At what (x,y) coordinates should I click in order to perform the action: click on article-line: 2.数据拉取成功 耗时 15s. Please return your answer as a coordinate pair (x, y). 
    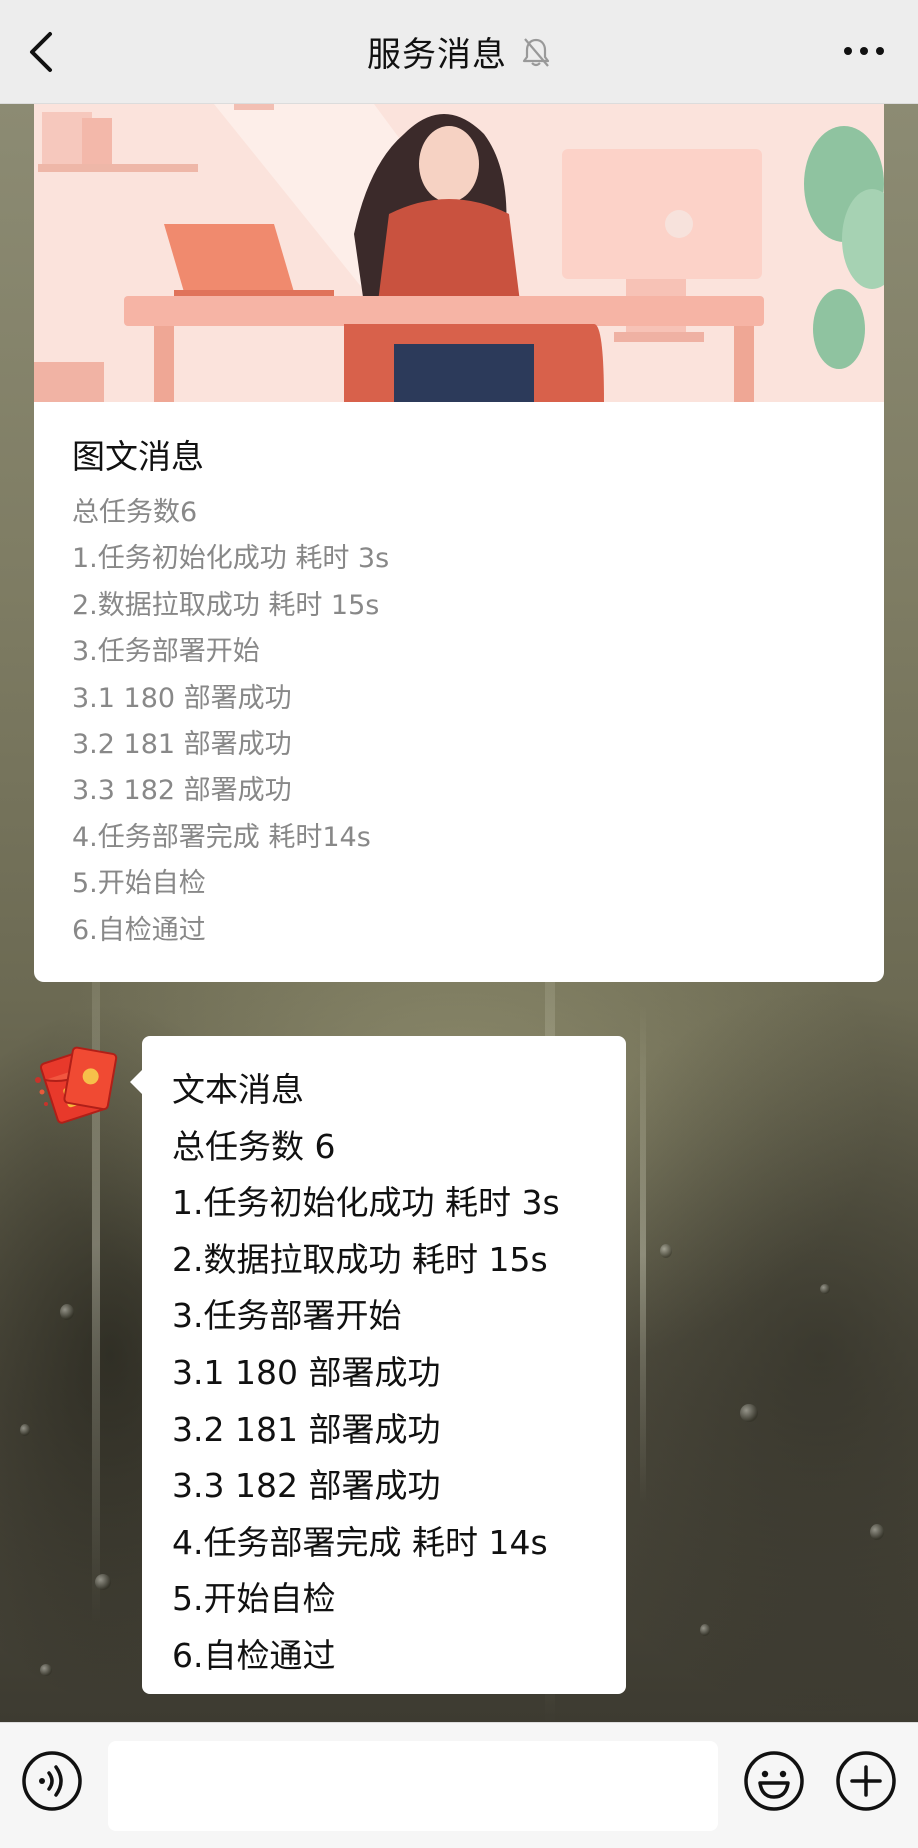
    Looking at the image, I should click on (226, 605).